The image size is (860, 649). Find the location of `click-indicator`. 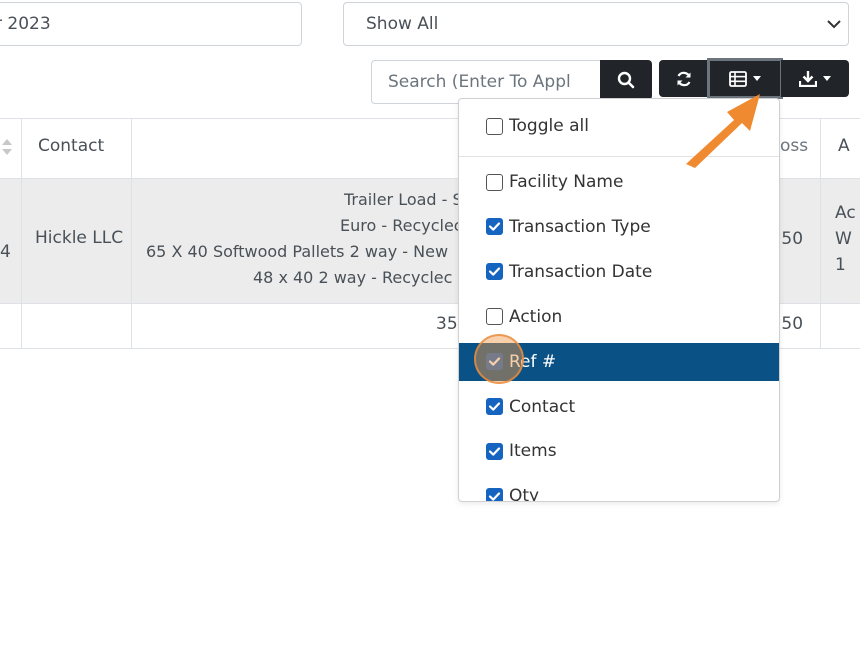

click-indicator is located at coordinates (499, 359).